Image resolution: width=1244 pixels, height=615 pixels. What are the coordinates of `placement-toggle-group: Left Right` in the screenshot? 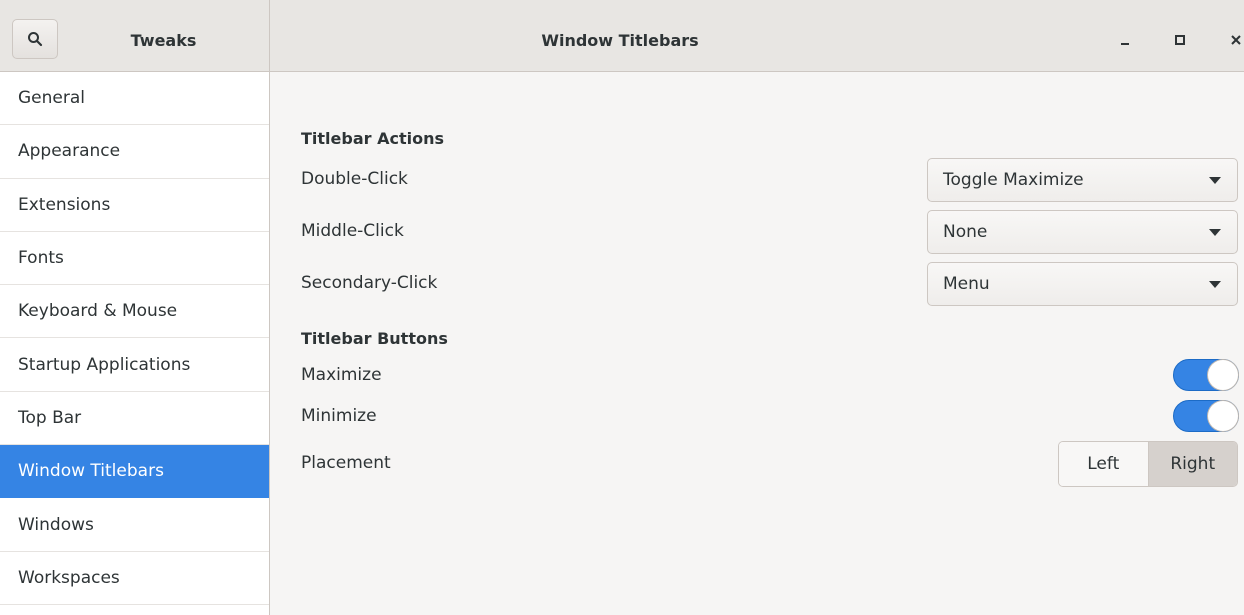 It's located at (1148, 464).